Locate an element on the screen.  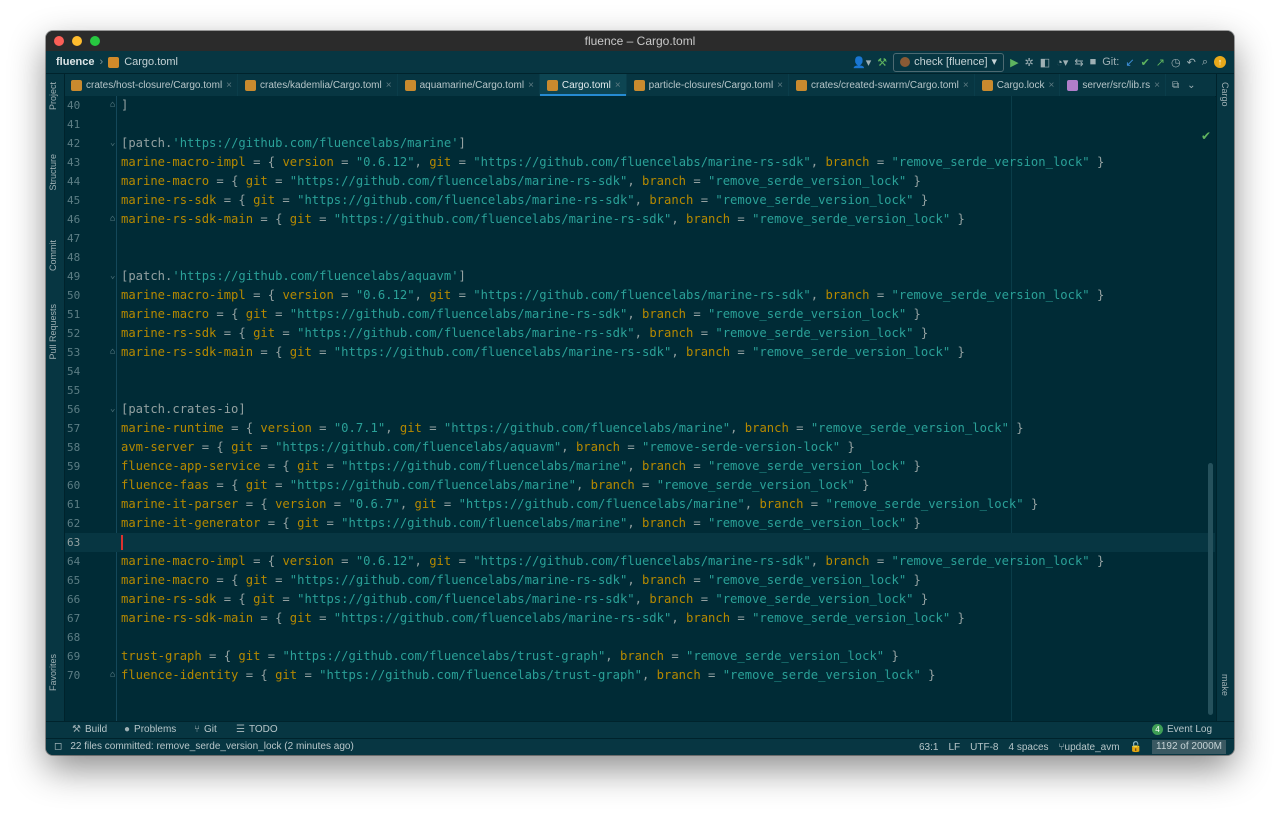
git-push-icon: ↗ is located at coordinates (1160, 62).